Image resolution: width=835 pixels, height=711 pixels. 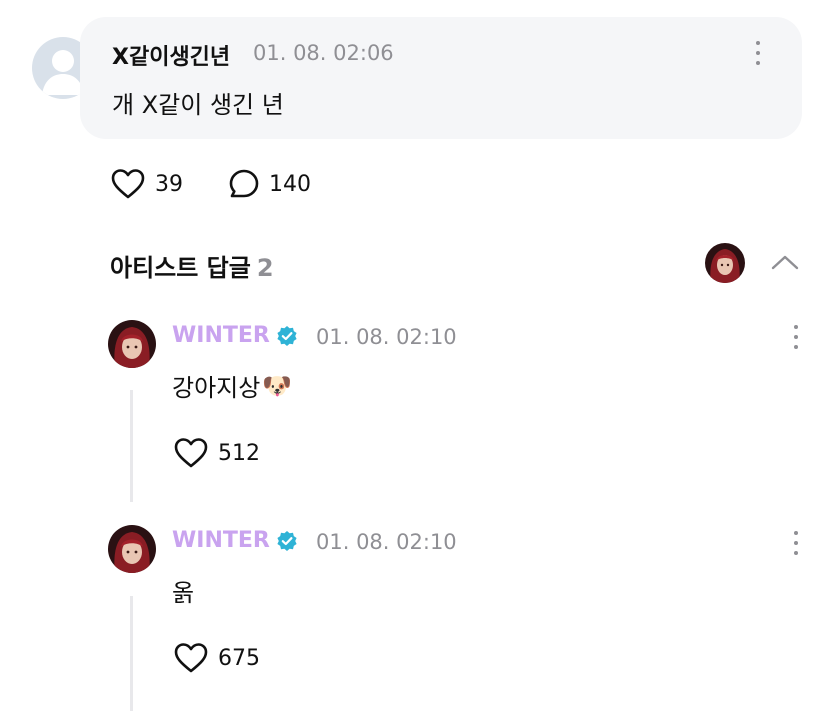 I want to click on reply-count: 140, so click(x=290, y=184).